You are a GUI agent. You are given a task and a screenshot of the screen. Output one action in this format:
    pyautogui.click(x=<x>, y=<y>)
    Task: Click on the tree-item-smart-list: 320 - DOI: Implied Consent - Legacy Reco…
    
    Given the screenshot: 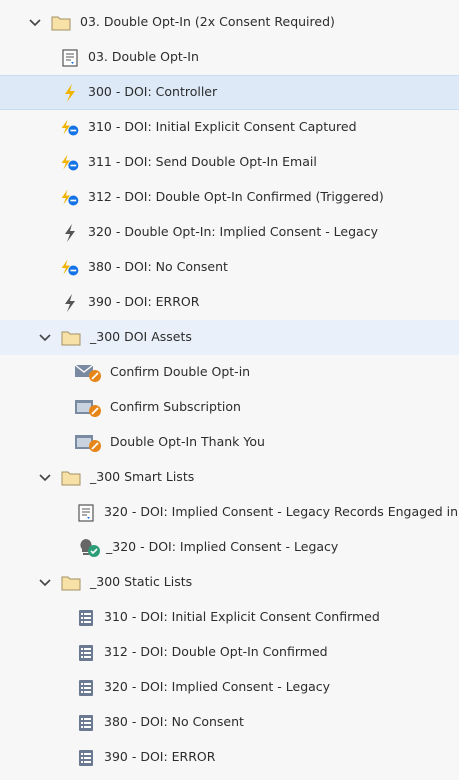 What is the action you would take?
    pyautogui.click(x=229, y=512)
    